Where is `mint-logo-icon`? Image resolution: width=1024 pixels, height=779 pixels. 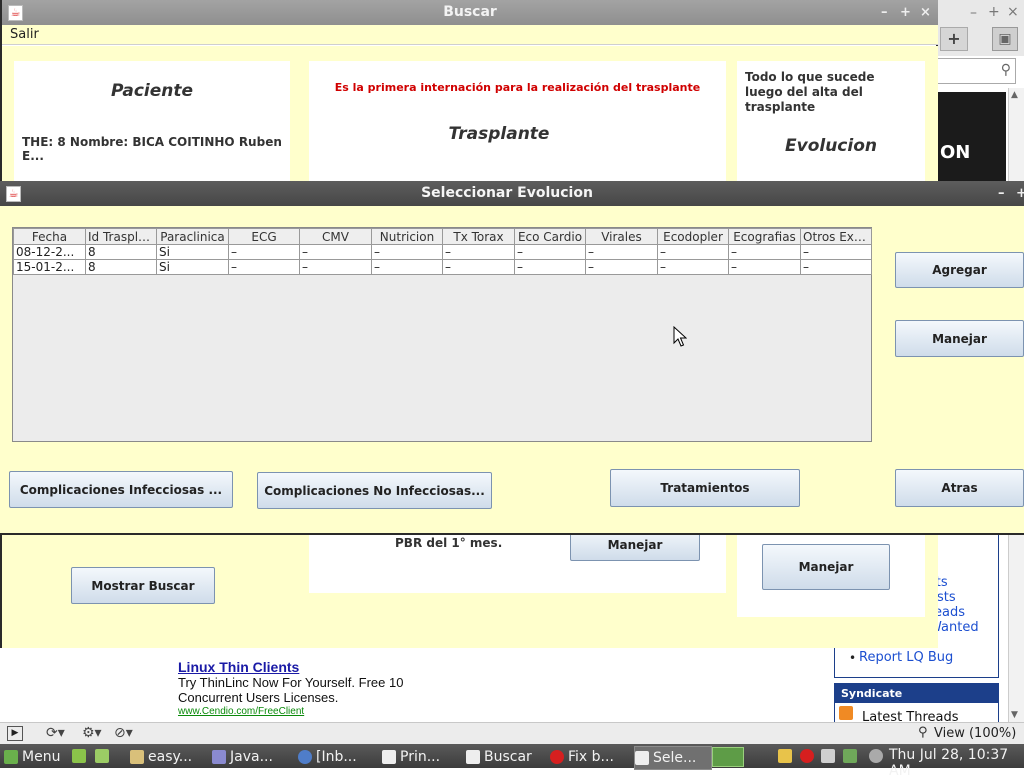
mint-logo-icon is located at coordinates (11, 757).